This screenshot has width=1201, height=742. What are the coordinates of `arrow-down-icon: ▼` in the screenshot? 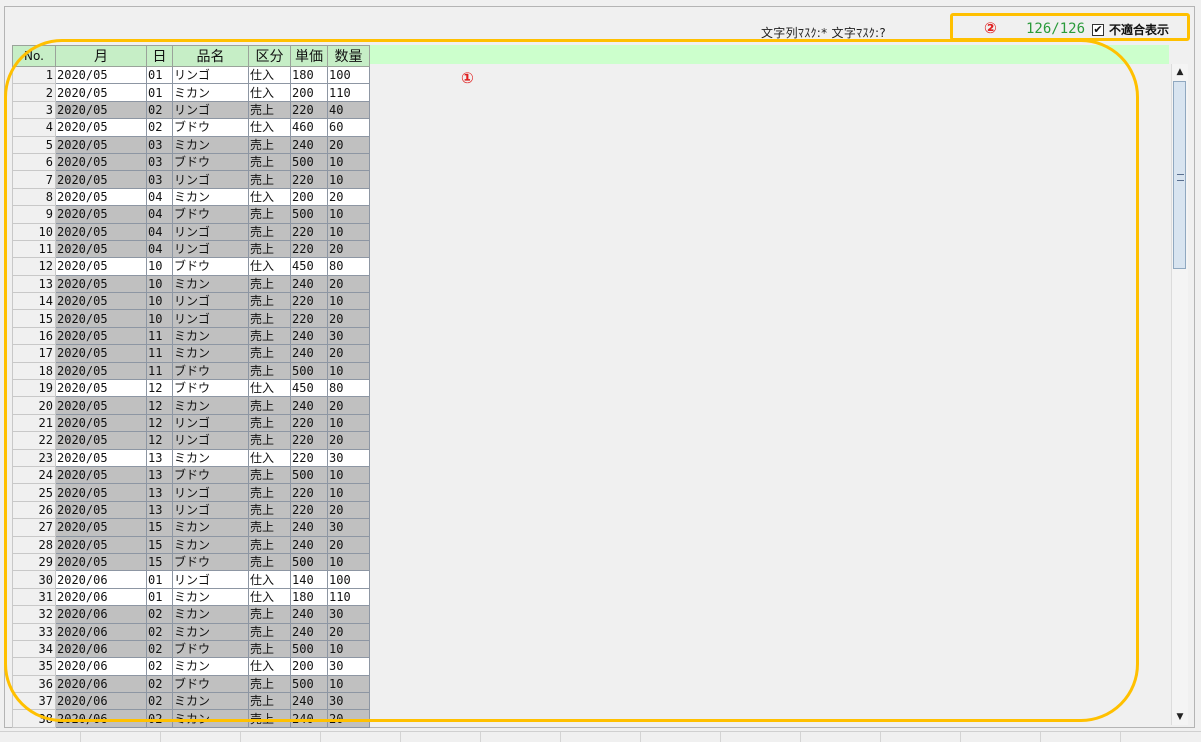 It's located at (1180, 717).